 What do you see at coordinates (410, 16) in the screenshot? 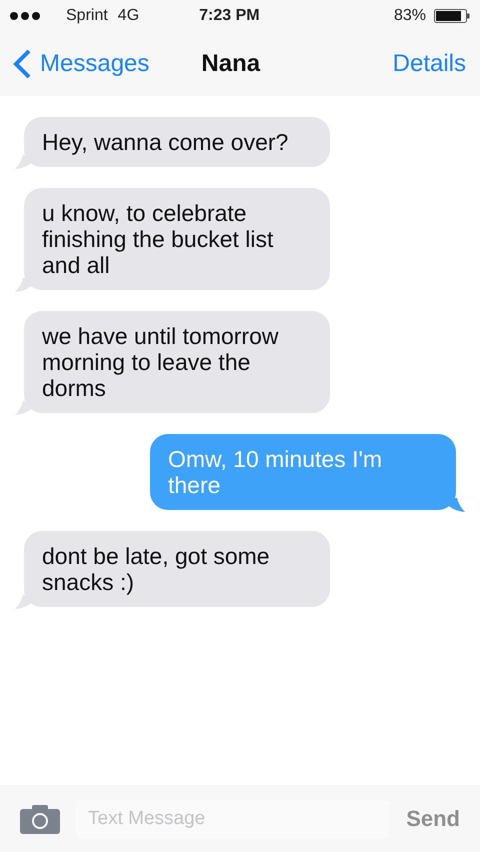
I see `battery-percent: 83%` at bounding box center [410, 16].